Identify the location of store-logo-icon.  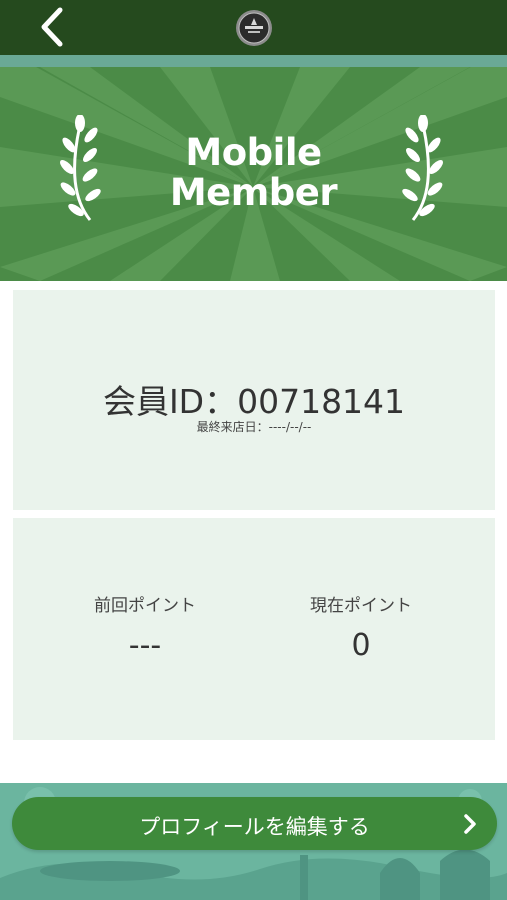
(254, 28).